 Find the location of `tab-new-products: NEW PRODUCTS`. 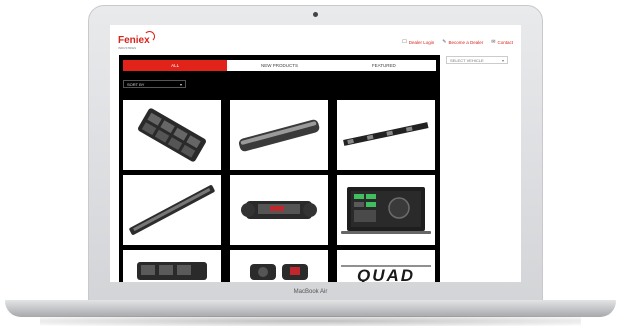

tab-new-products: NEW PRODUCTS is located at coordinates (279, 65).